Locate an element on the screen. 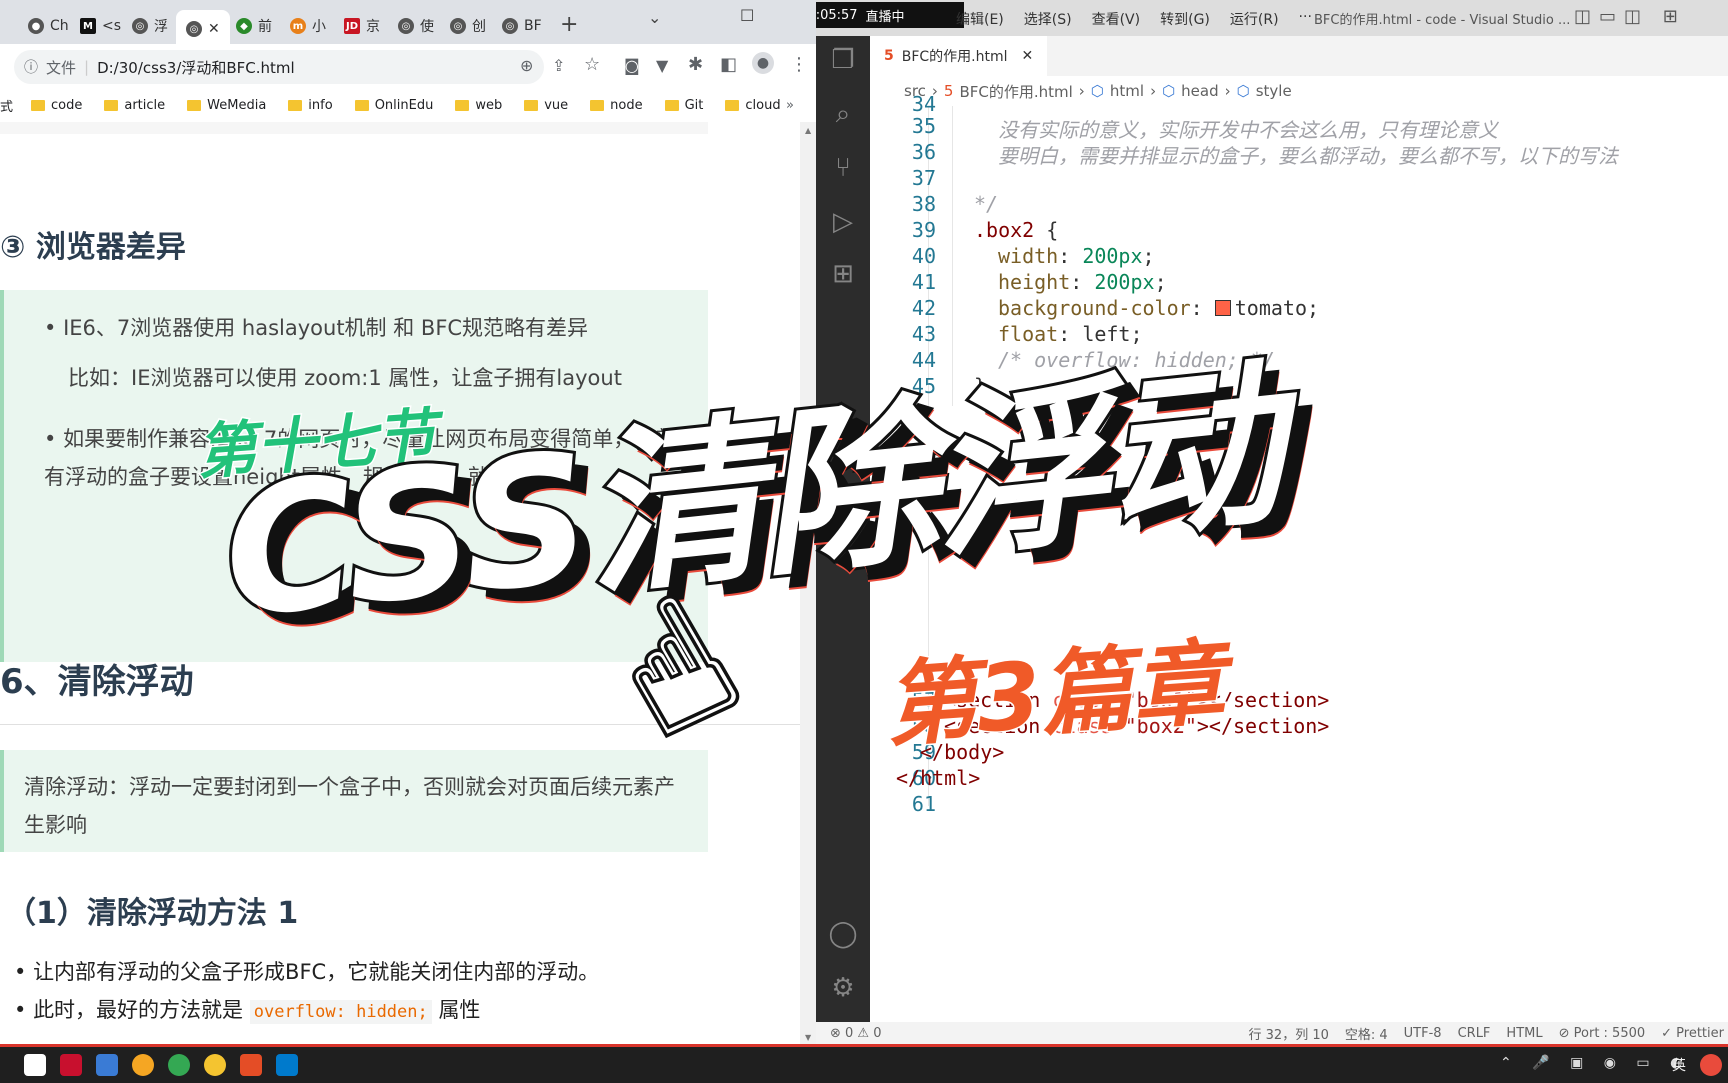  explorer-icon: ❐ is located at coordinates (843, 60).